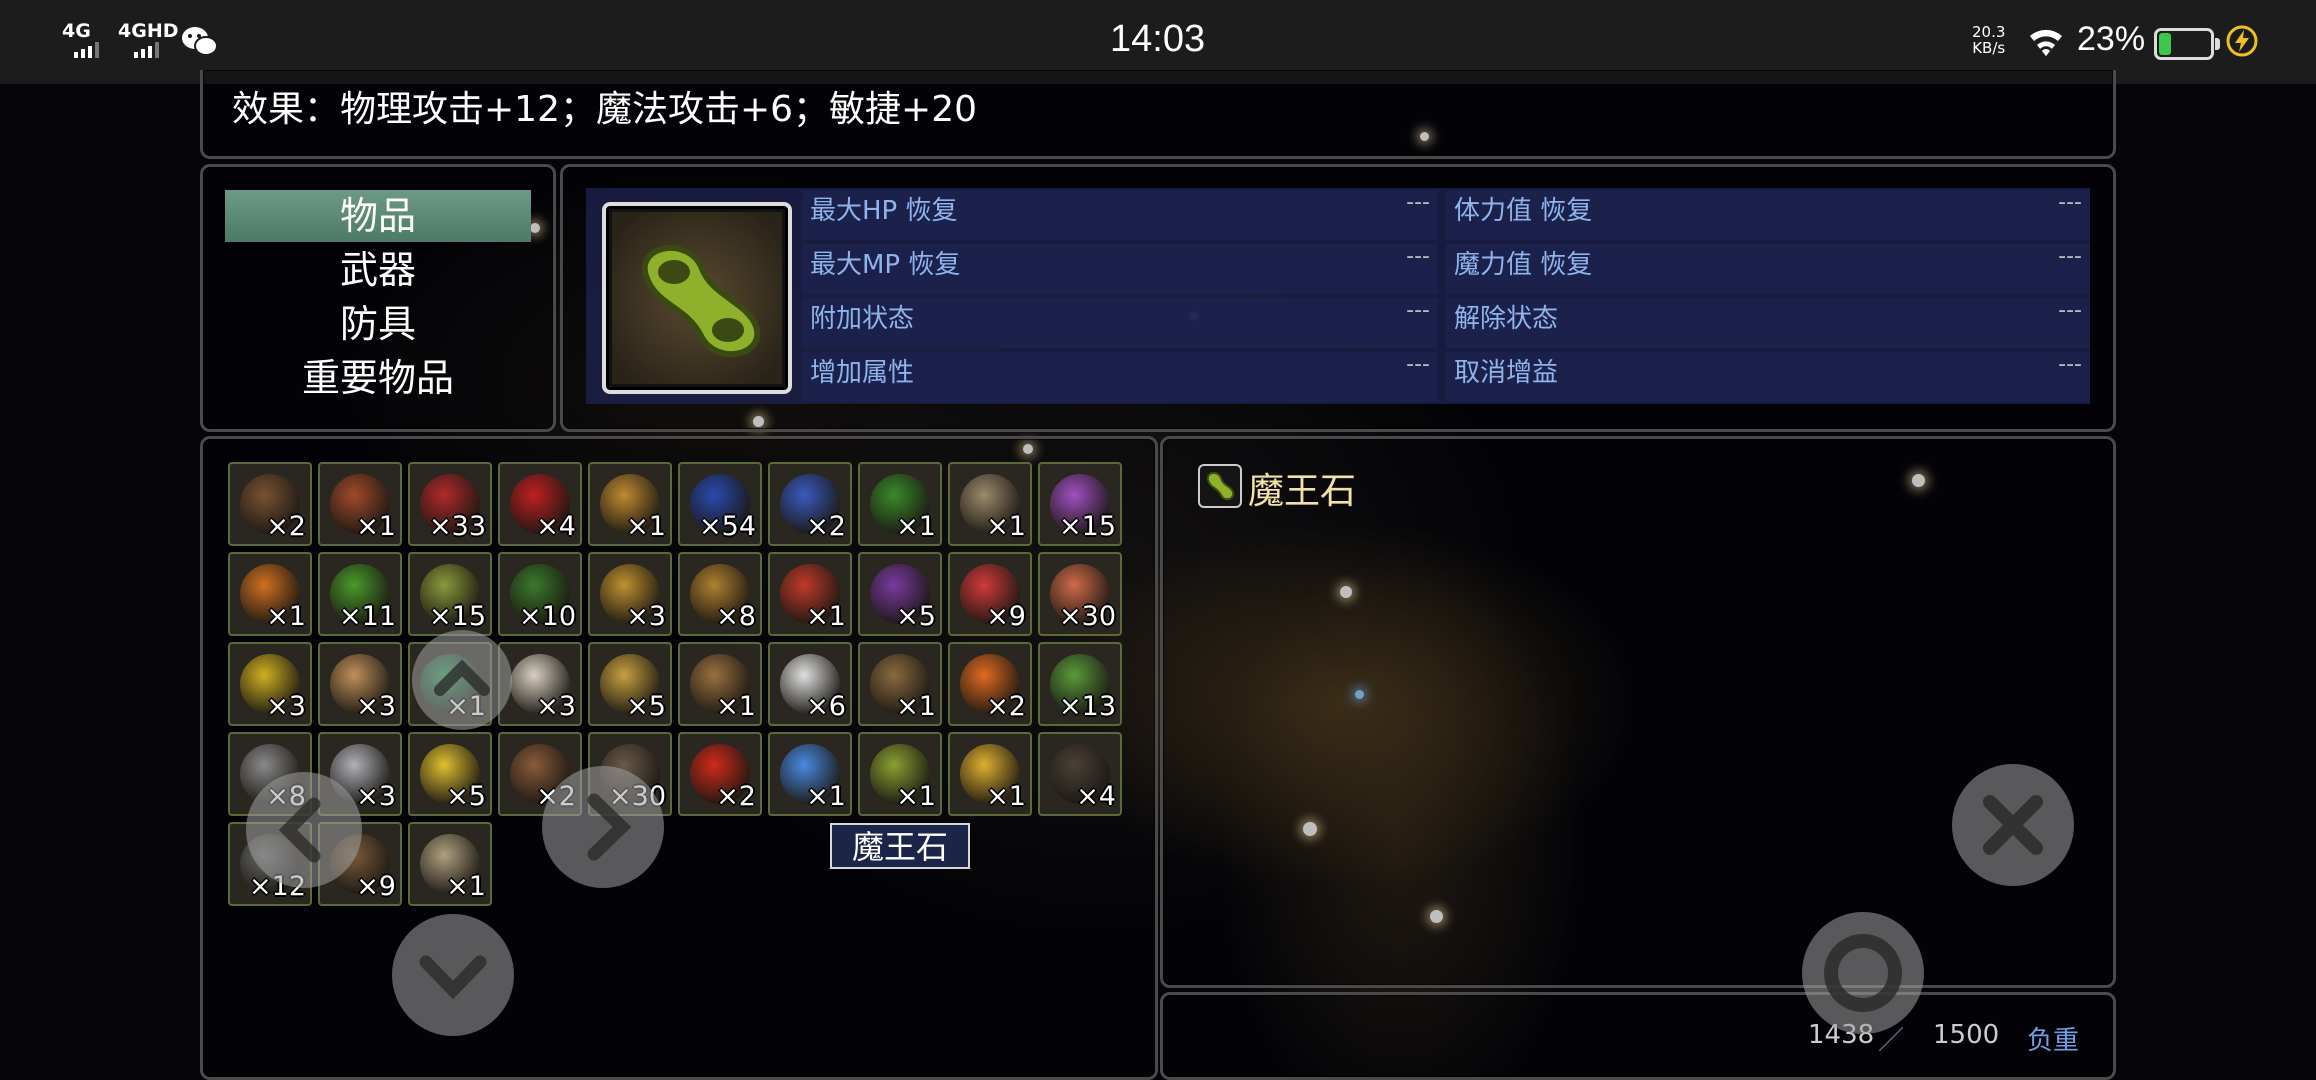 This screenshot has height=1080, width=2316. What do you see at coordinates (453, 977) in the screenshot?
I see `chevron-down-icon` at bounding box center [453, 977].